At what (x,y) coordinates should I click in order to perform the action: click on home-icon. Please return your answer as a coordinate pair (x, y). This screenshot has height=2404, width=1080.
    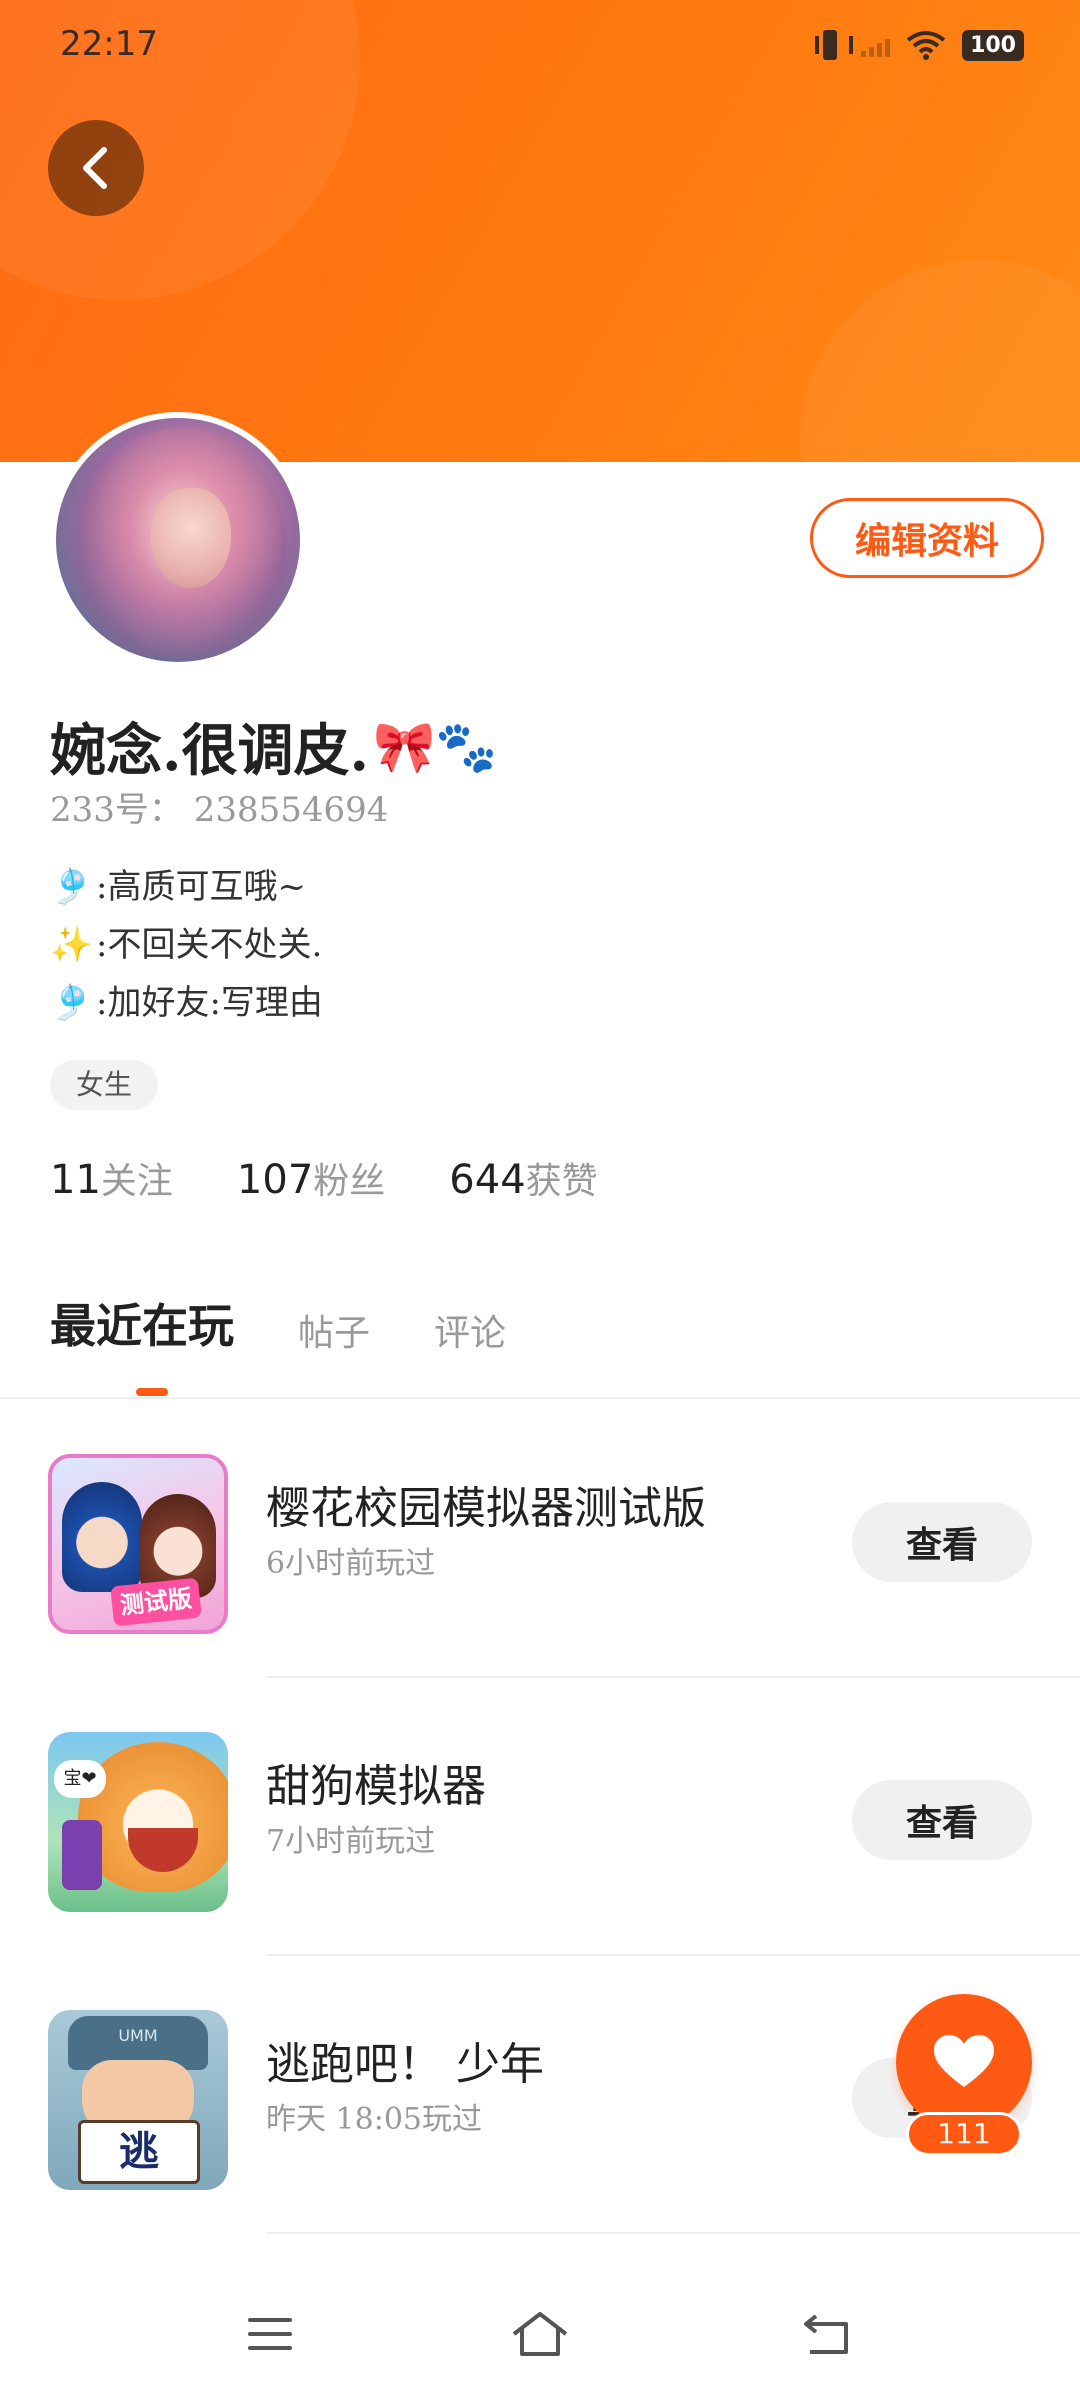
    Looking at the image, I should click on (540, 2334).